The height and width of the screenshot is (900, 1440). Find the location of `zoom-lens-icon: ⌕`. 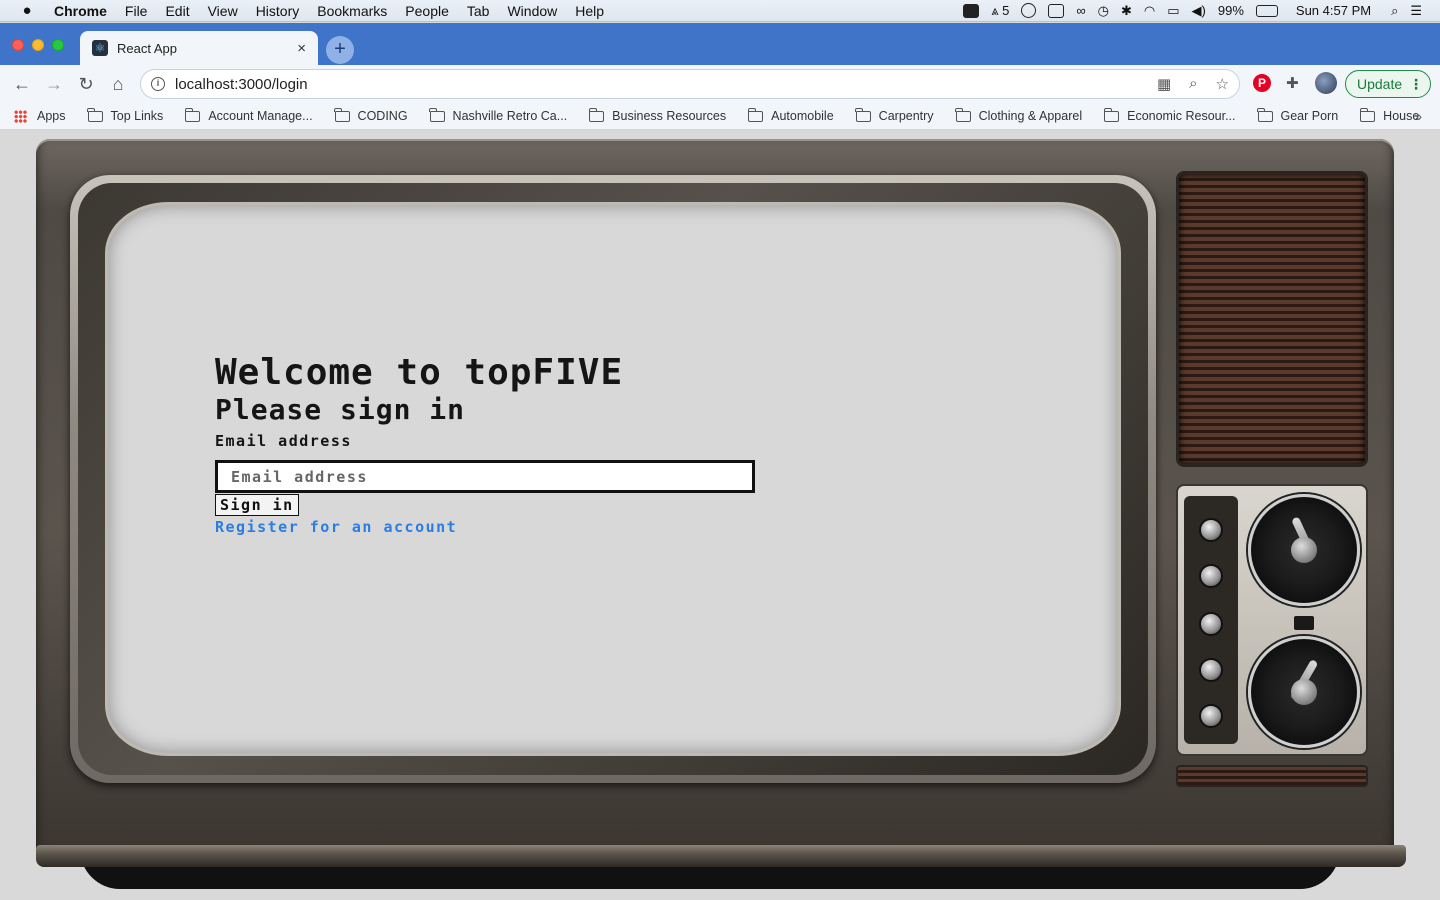

zoom-lens-icon: ⌕ is located at coordinates (1193, 84).